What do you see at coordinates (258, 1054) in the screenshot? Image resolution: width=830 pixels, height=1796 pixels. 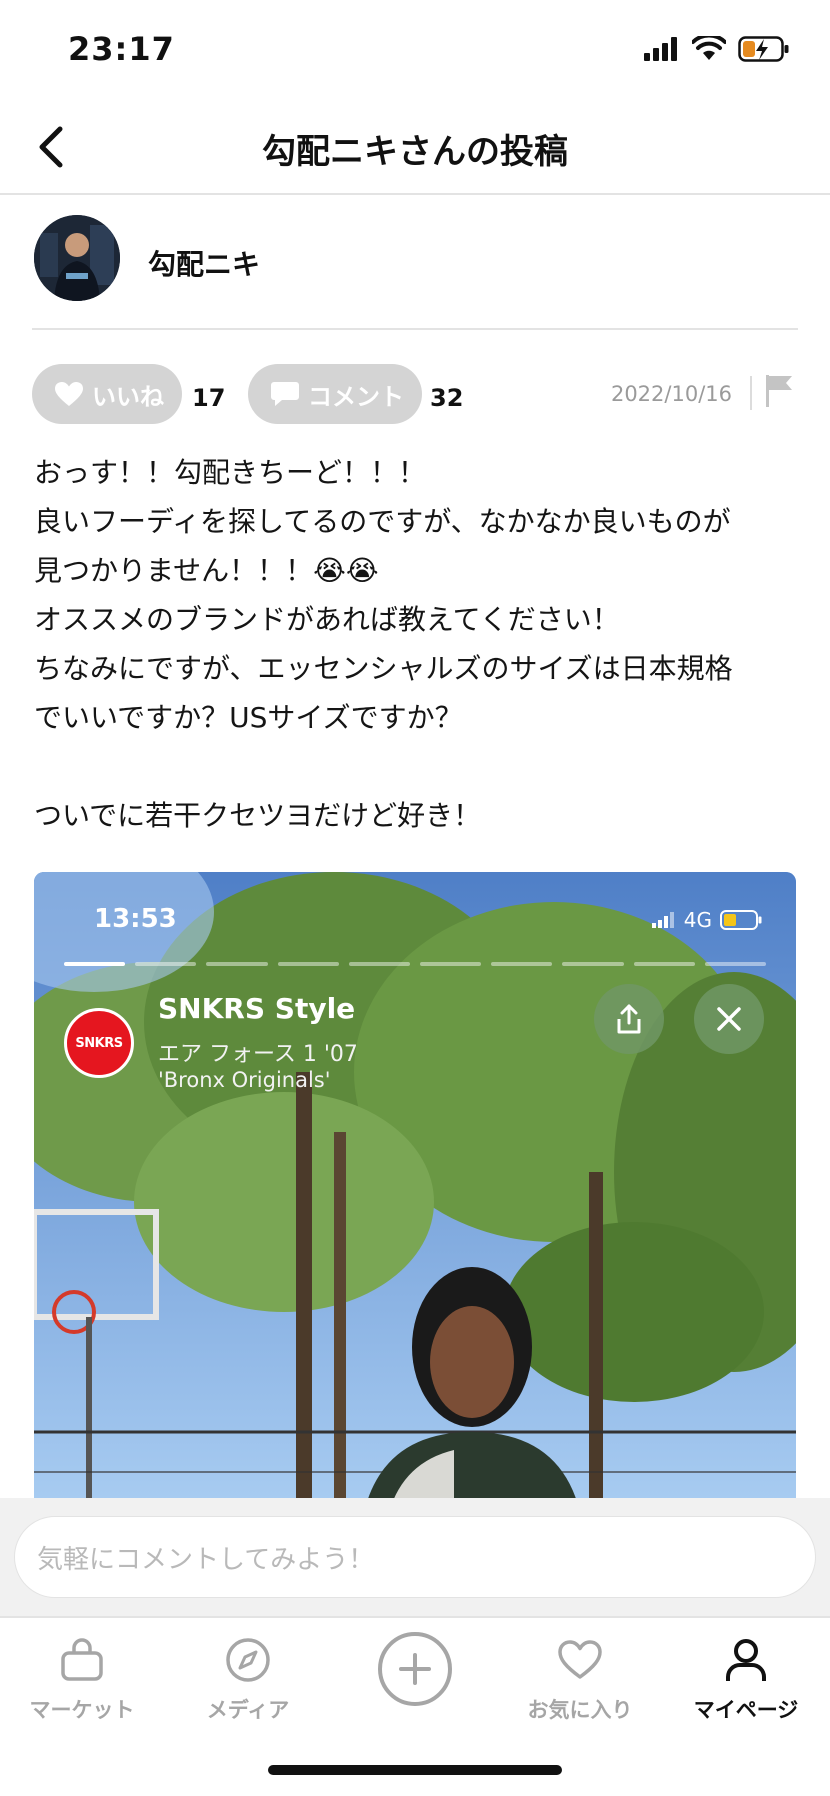 I see `media-product-name: エア フォース 1 '07` at bounding box center [258, 1054].